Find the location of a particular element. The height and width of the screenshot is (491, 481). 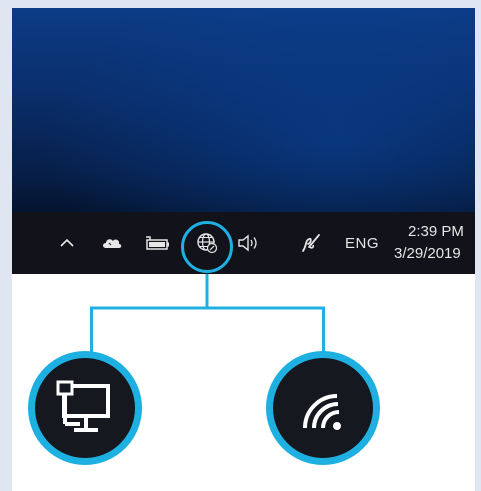

wifi-icon is located at coordinates (322, 412).